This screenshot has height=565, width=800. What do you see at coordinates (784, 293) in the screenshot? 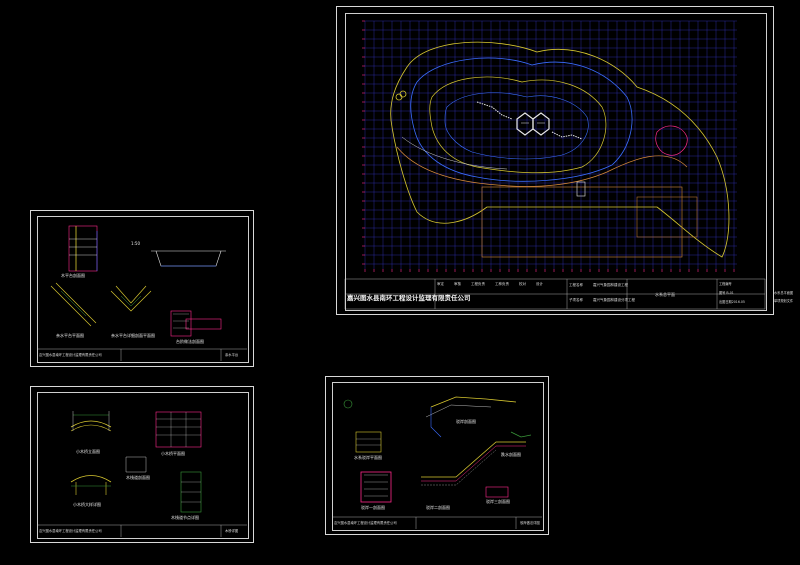
I see `main-side-note-1: 水系总平面图` at bounding box center [784, 293].